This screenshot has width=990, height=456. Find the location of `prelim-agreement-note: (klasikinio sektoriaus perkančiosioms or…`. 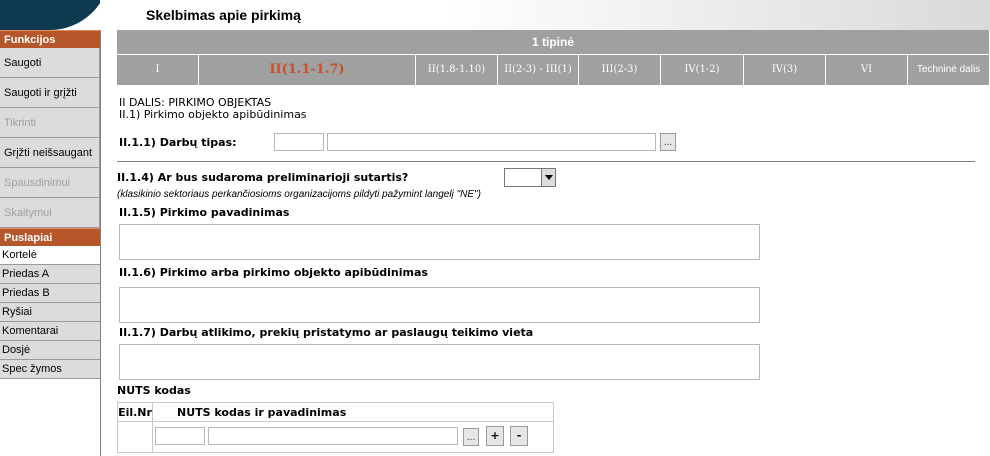

prelim-agreement-note: (klasikinio sektoriaus perkančiosioms or… is located at coordinates (299, 194).